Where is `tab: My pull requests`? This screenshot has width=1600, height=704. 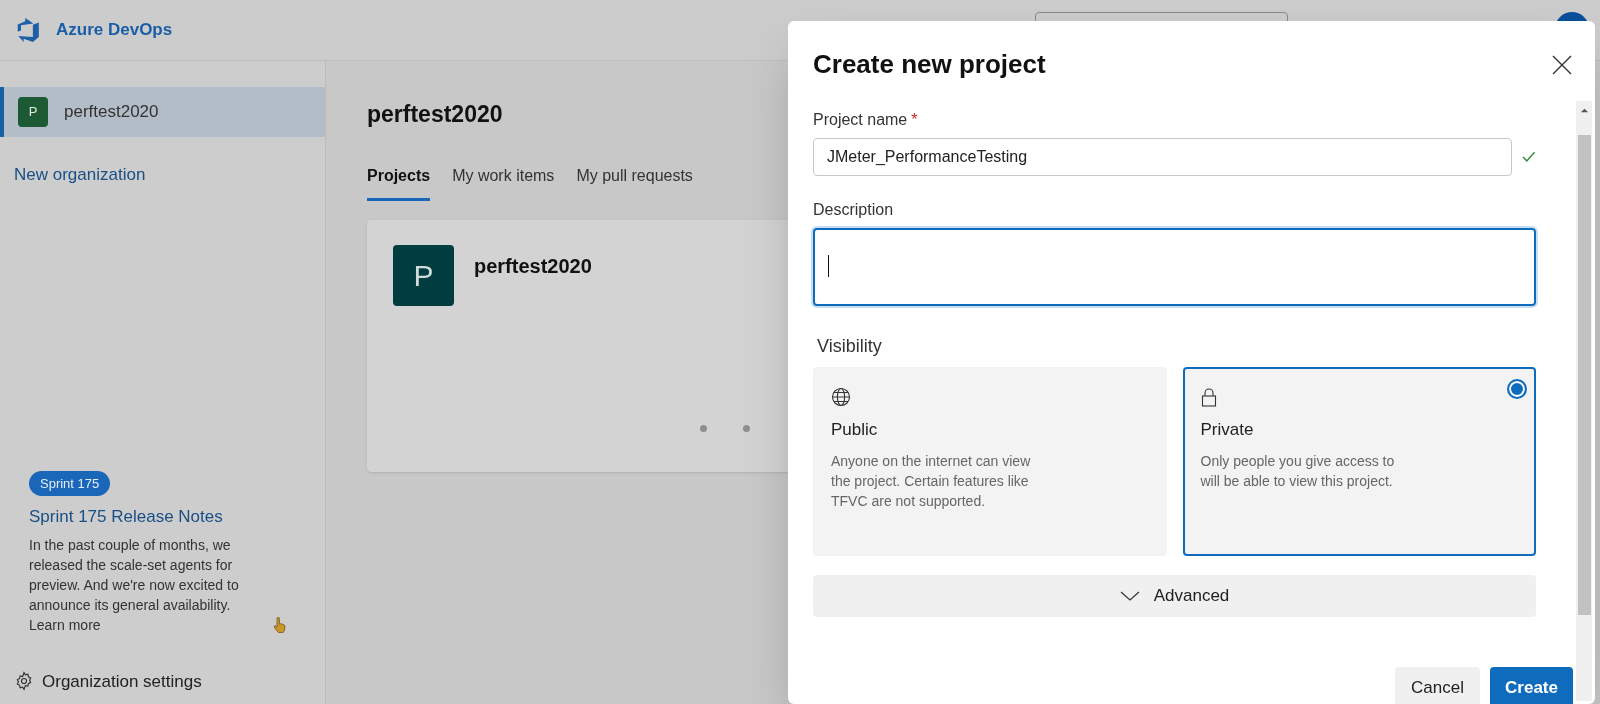 tab: My pull requests is located at coordinates (634, 182).